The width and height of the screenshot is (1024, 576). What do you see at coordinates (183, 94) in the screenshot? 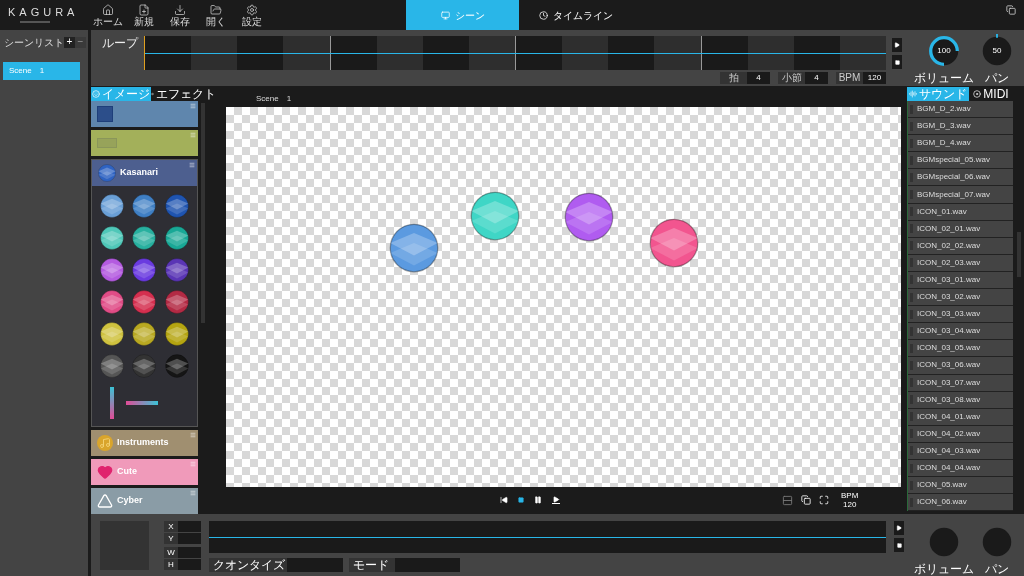
I see `palette-tab: エフェクト` at bounding box center [183, 94].